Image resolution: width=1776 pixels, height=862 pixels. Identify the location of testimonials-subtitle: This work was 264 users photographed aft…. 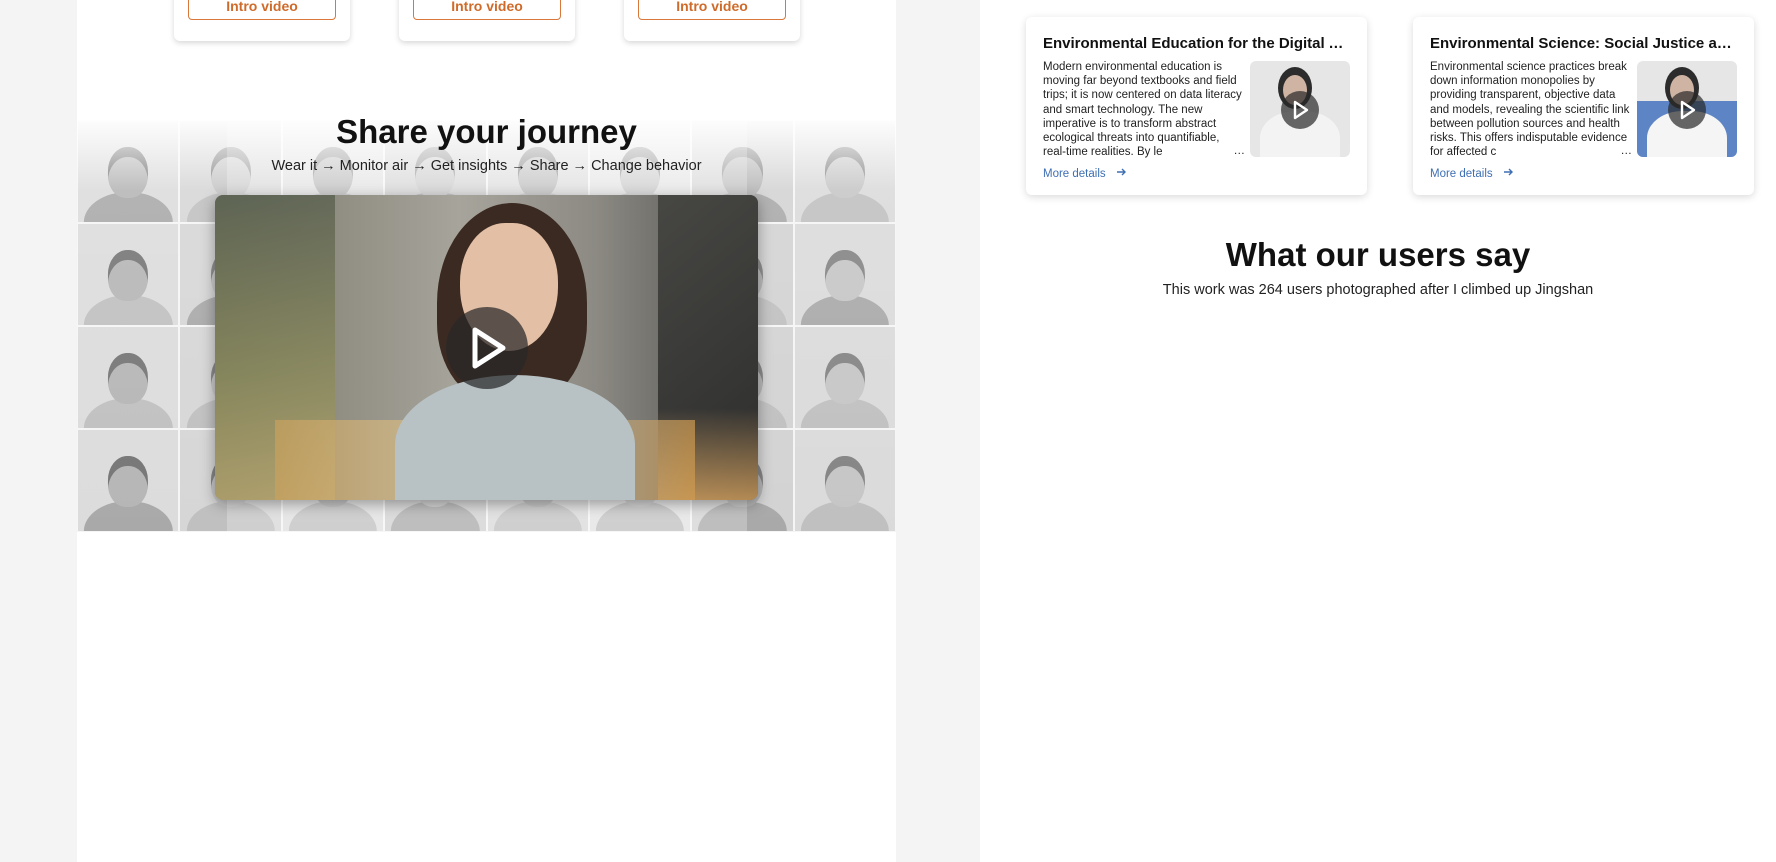
(1378, 290).